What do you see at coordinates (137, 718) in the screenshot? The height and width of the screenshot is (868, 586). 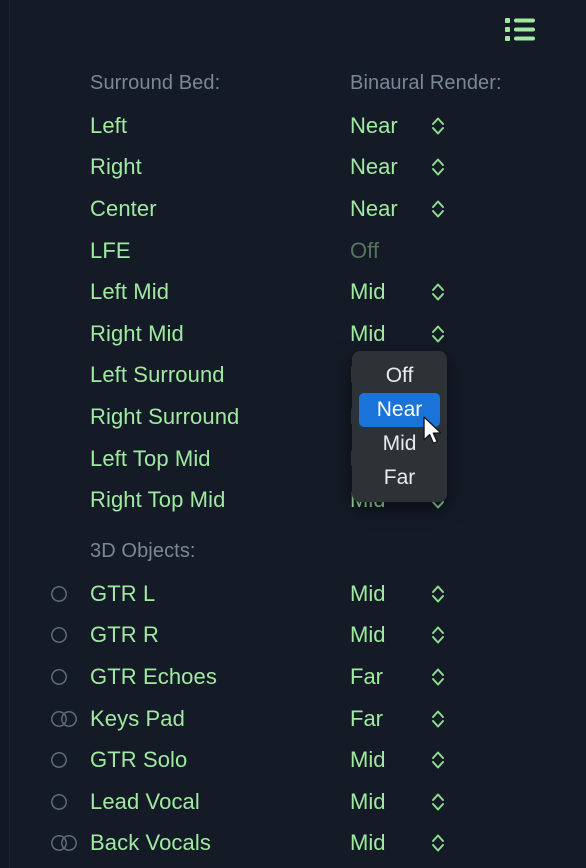 I see `track-name: Keys Pad` at bounding box center [137, 718].